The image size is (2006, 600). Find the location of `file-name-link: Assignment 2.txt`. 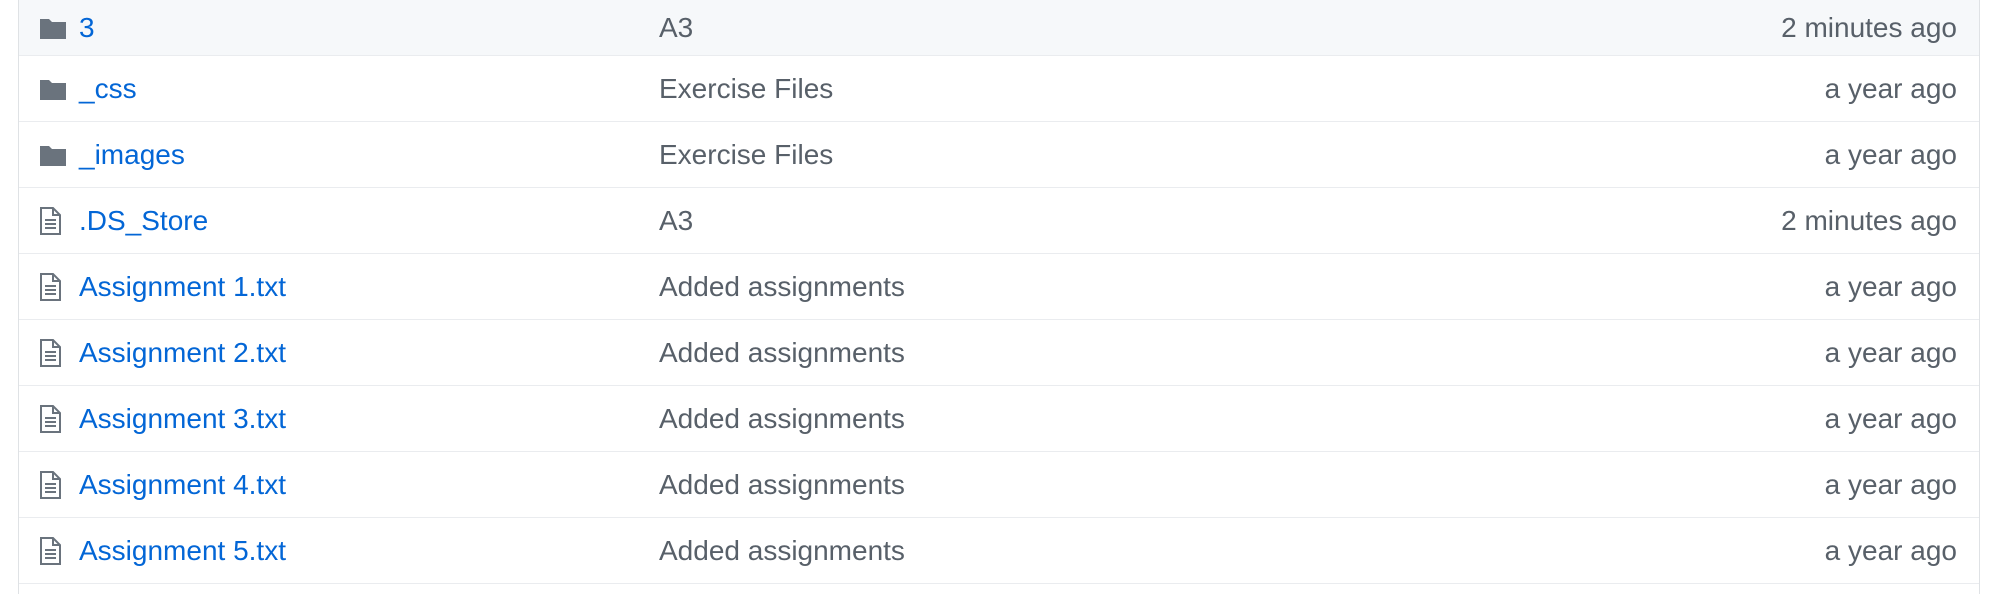

file-name-link: Assignment 2.txt is located at coordinates (369, 353).